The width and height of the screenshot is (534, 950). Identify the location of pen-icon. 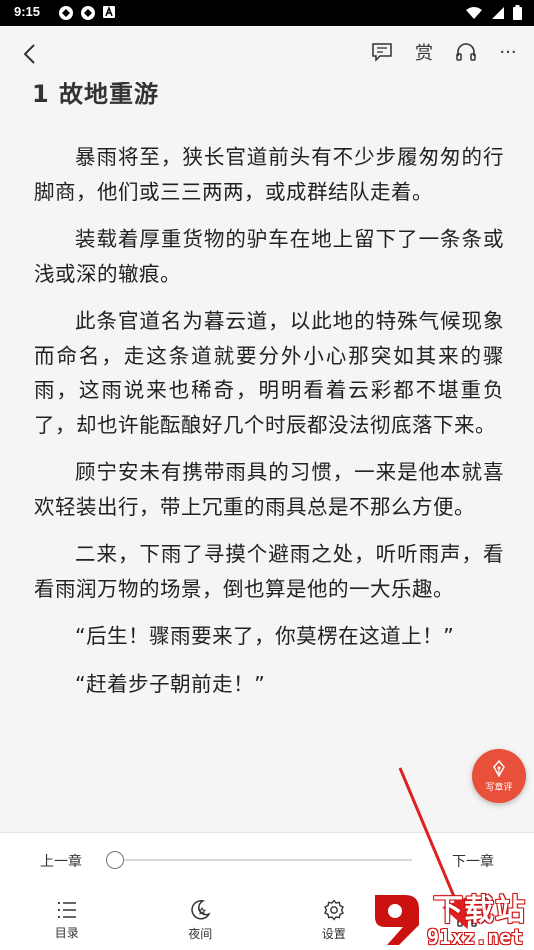
(499, 768).